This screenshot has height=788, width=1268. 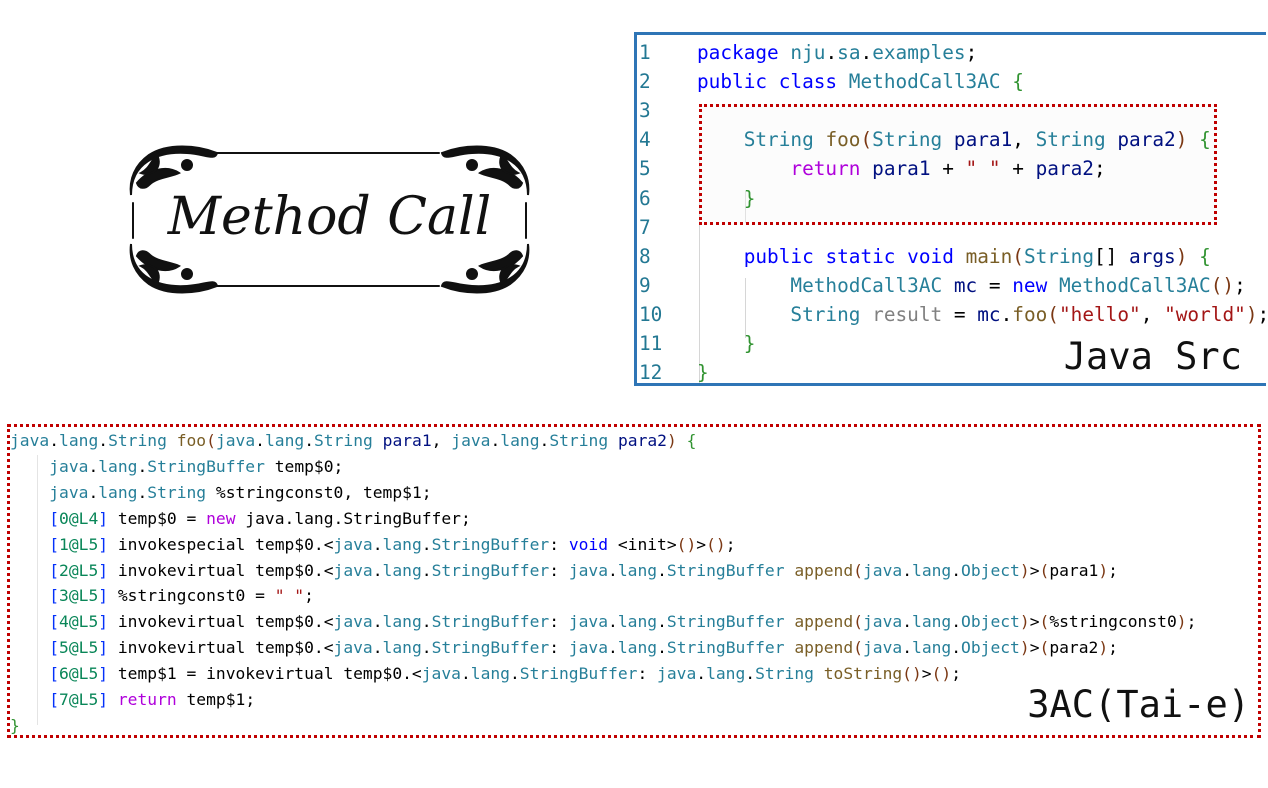 I want to click on method-call-title: Method Call, so click(x=329, y=217).